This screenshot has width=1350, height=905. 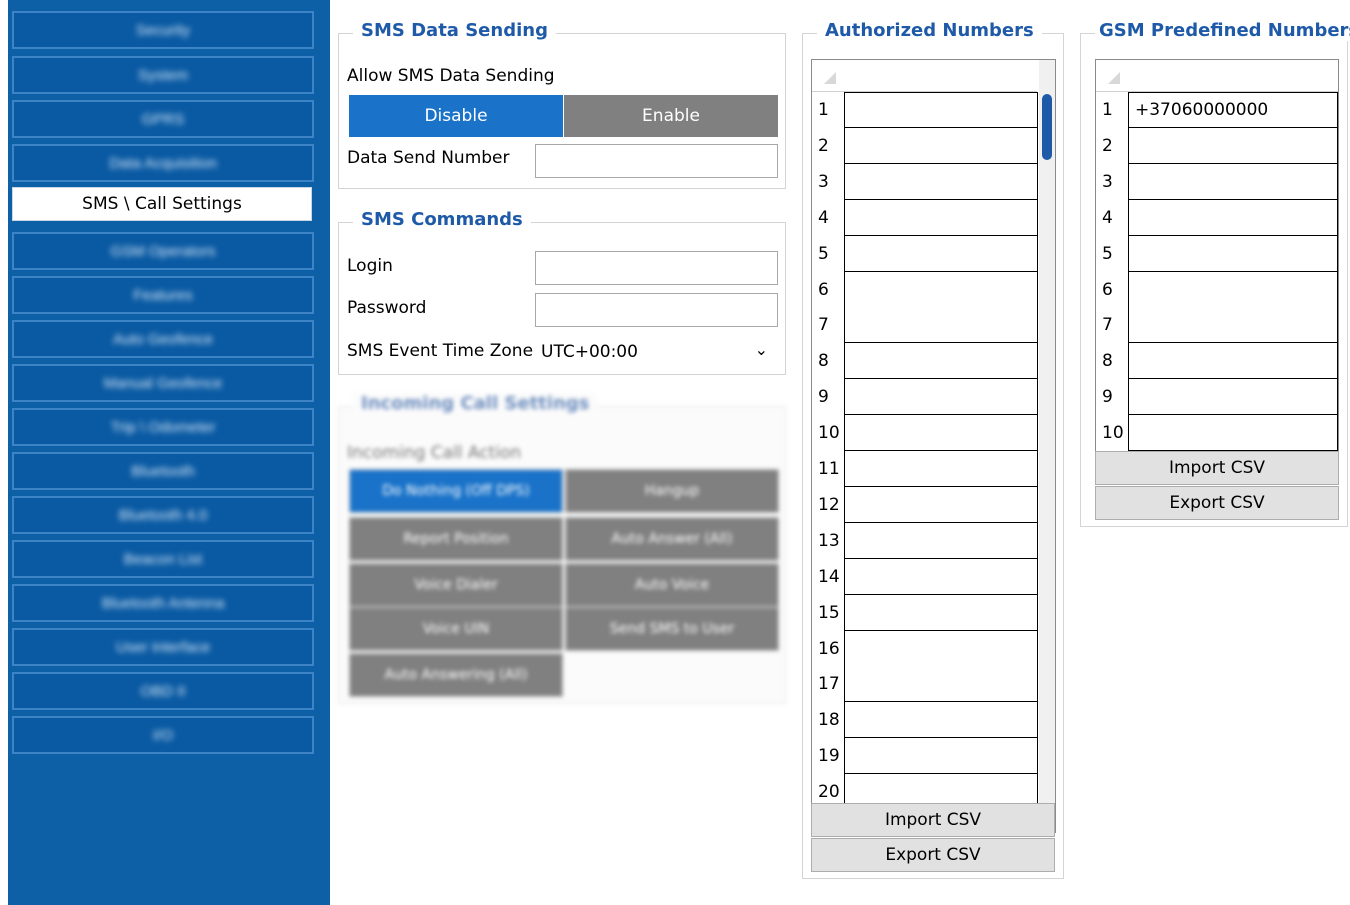 I want to click on sidebar-item: Bluetooth 4.0, so click(x=163, y=515).